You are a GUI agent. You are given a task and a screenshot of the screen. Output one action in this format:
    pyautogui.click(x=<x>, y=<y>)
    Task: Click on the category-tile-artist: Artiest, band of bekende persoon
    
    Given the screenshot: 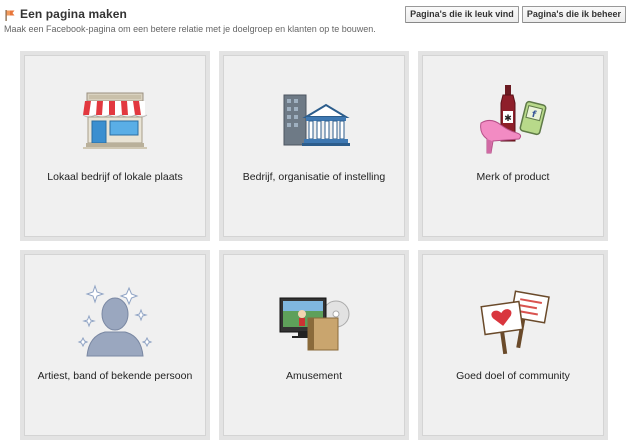 What is the action you would take?
    pyautogui.click(x=115, y=345)
    